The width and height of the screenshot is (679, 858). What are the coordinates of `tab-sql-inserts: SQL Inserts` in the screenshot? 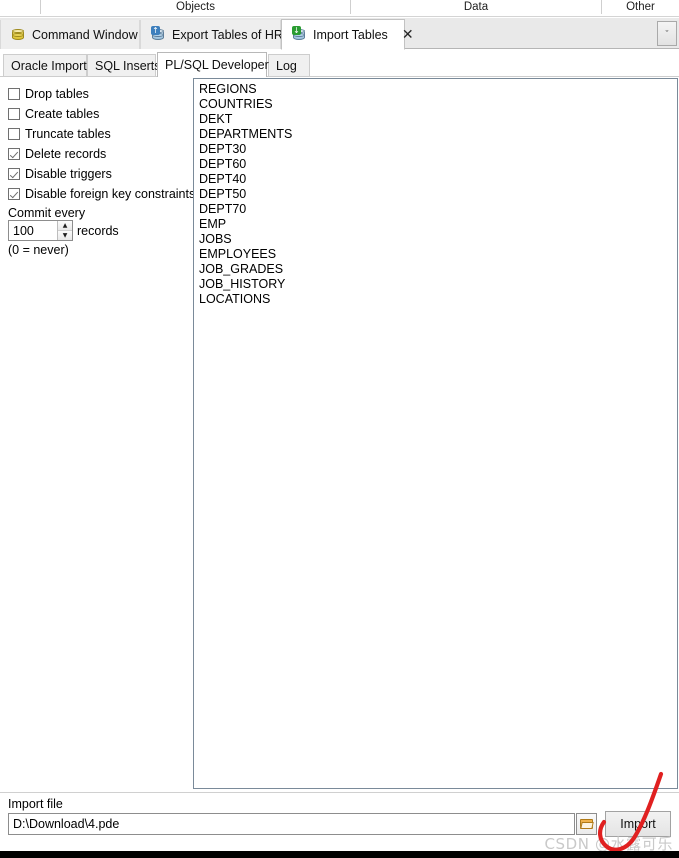 It's located at (124, 65).